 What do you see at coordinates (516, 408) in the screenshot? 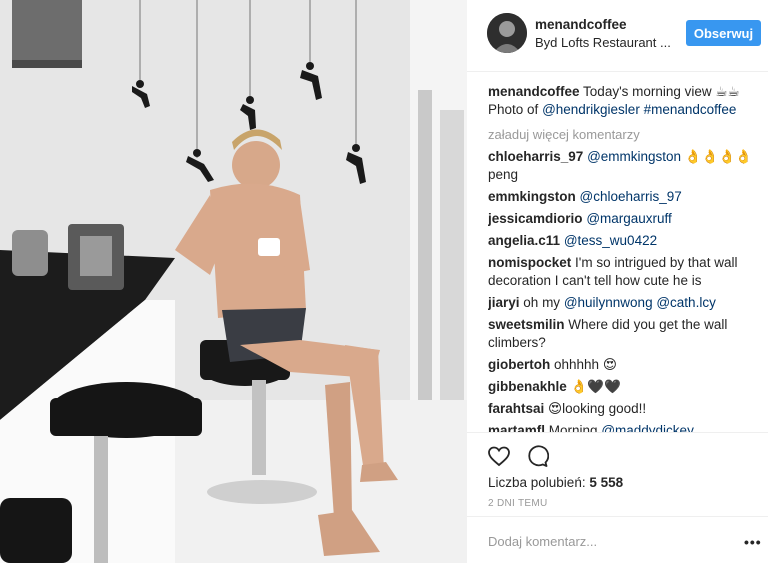
I see `comment-username: farahtsai` at bounding box center [516, 408].